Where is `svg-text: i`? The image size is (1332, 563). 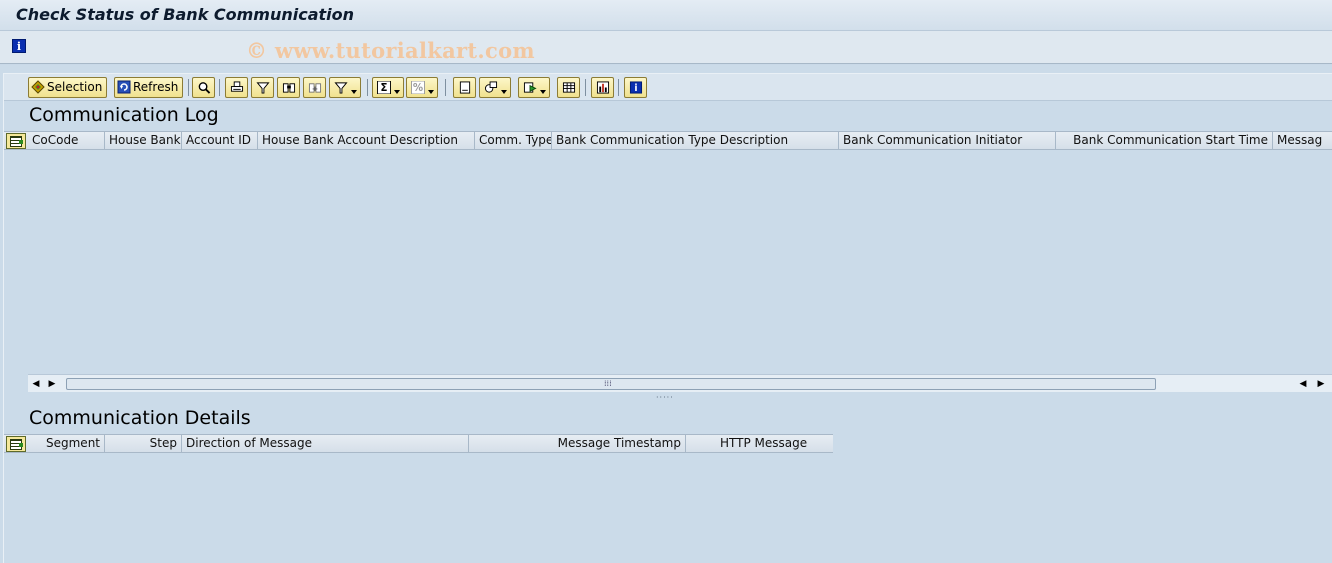
svg-text: i is located at coordinates (635, 88).